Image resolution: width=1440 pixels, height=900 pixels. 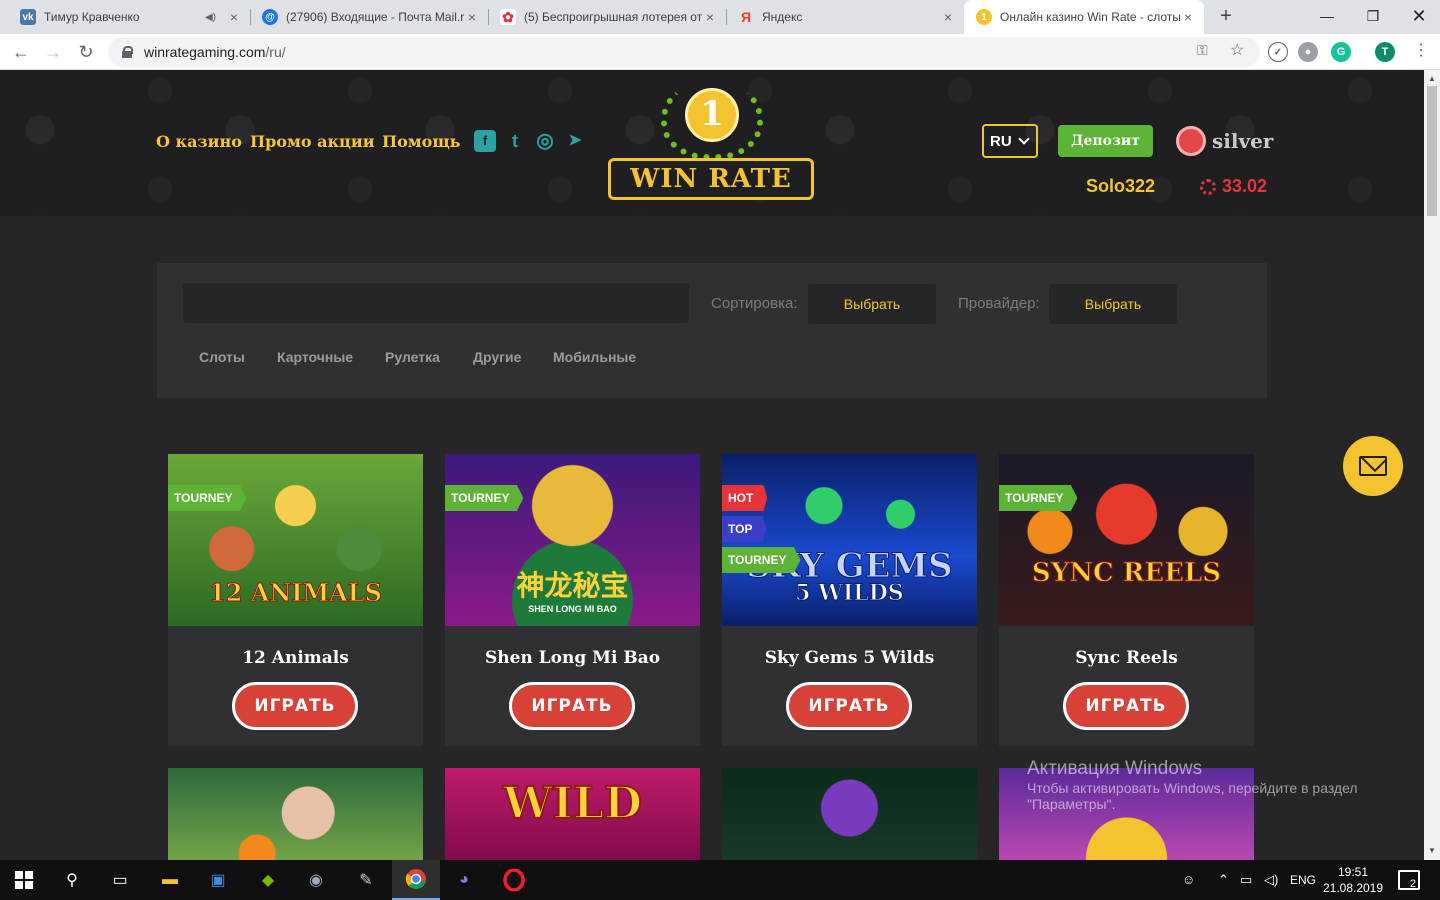 What do you see at coordinates (127, 52) in the screenshot?
I see `lock-icon` at bounding box center [127, 52].